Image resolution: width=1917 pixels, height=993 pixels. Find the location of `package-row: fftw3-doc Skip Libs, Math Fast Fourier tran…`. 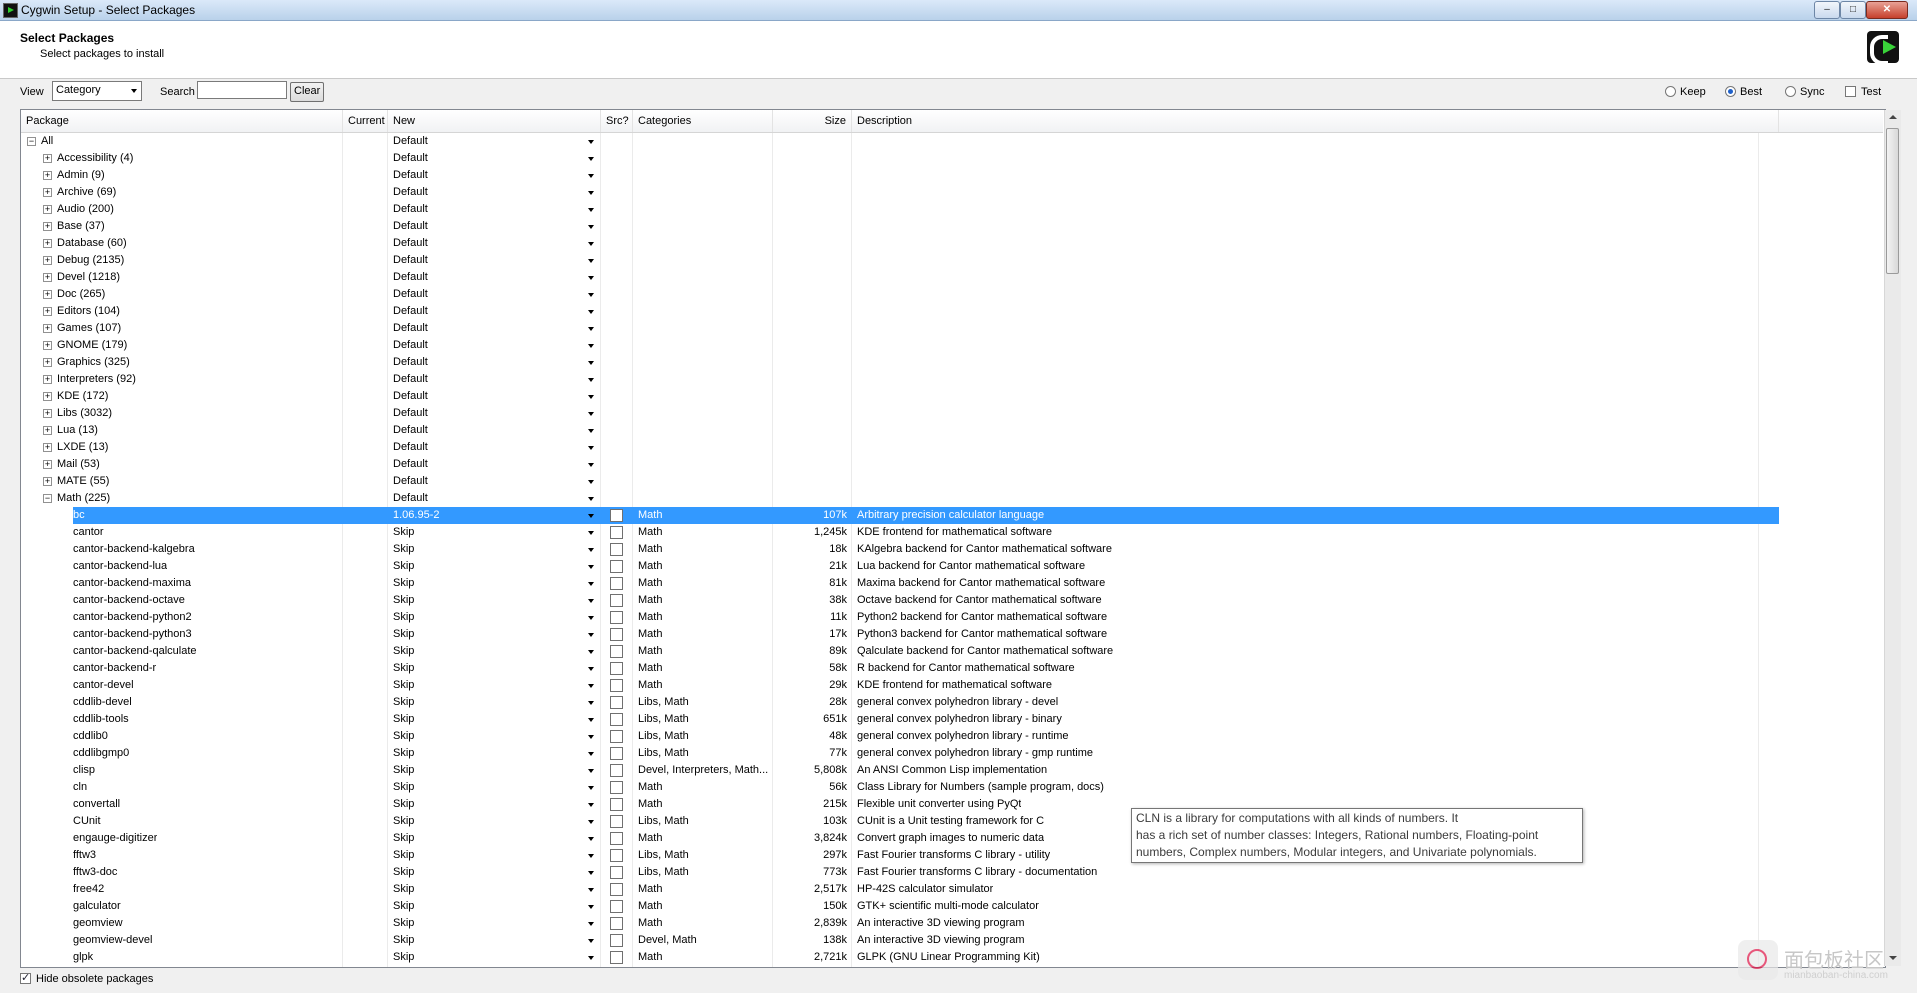

package-row: fftw3-doc Skip Libs, Math Fast Fourier tran… is located at coordinates (952, 872).